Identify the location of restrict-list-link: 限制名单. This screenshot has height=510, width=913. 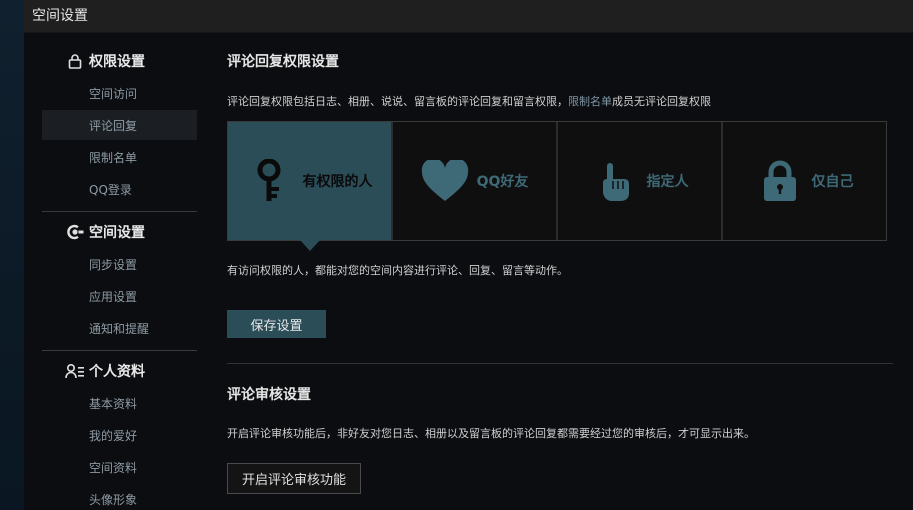
(590, 101).